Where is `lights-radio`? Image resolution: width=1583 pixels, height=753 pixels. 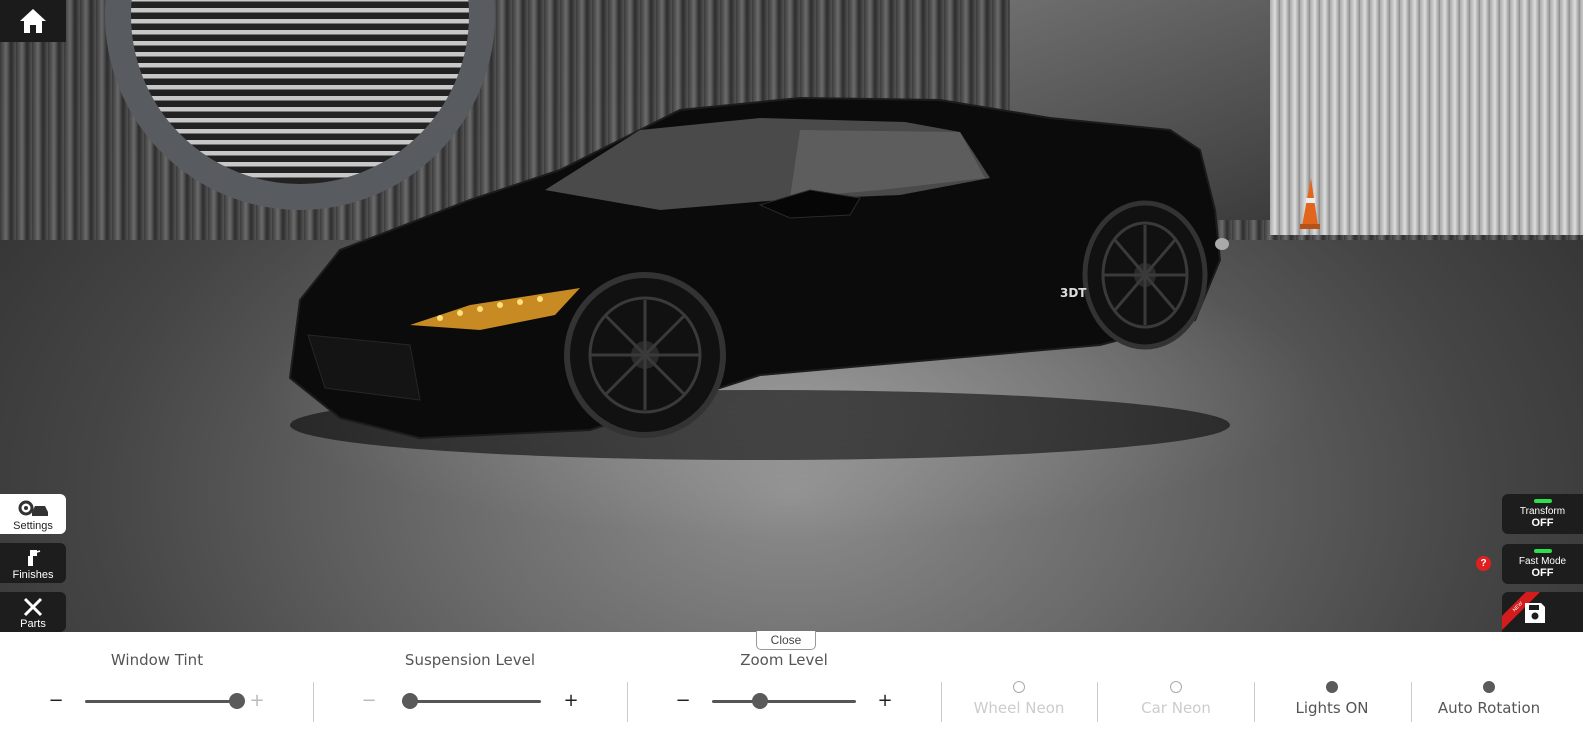
lights-radio is located at coordinates (1332, 687).